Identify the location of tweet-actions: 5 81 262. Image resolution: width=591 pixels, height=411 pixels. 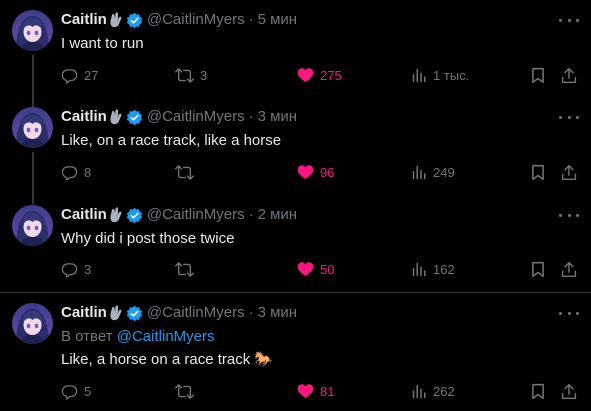
(320, 391).